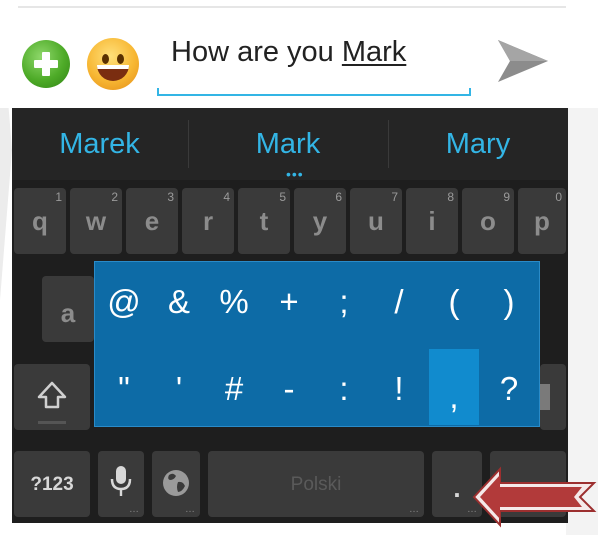 The width and height of the screenshot is (598, 535). Describe the element at coordinates (314, 95) in the screenshot. I see `input-underline` at that location.